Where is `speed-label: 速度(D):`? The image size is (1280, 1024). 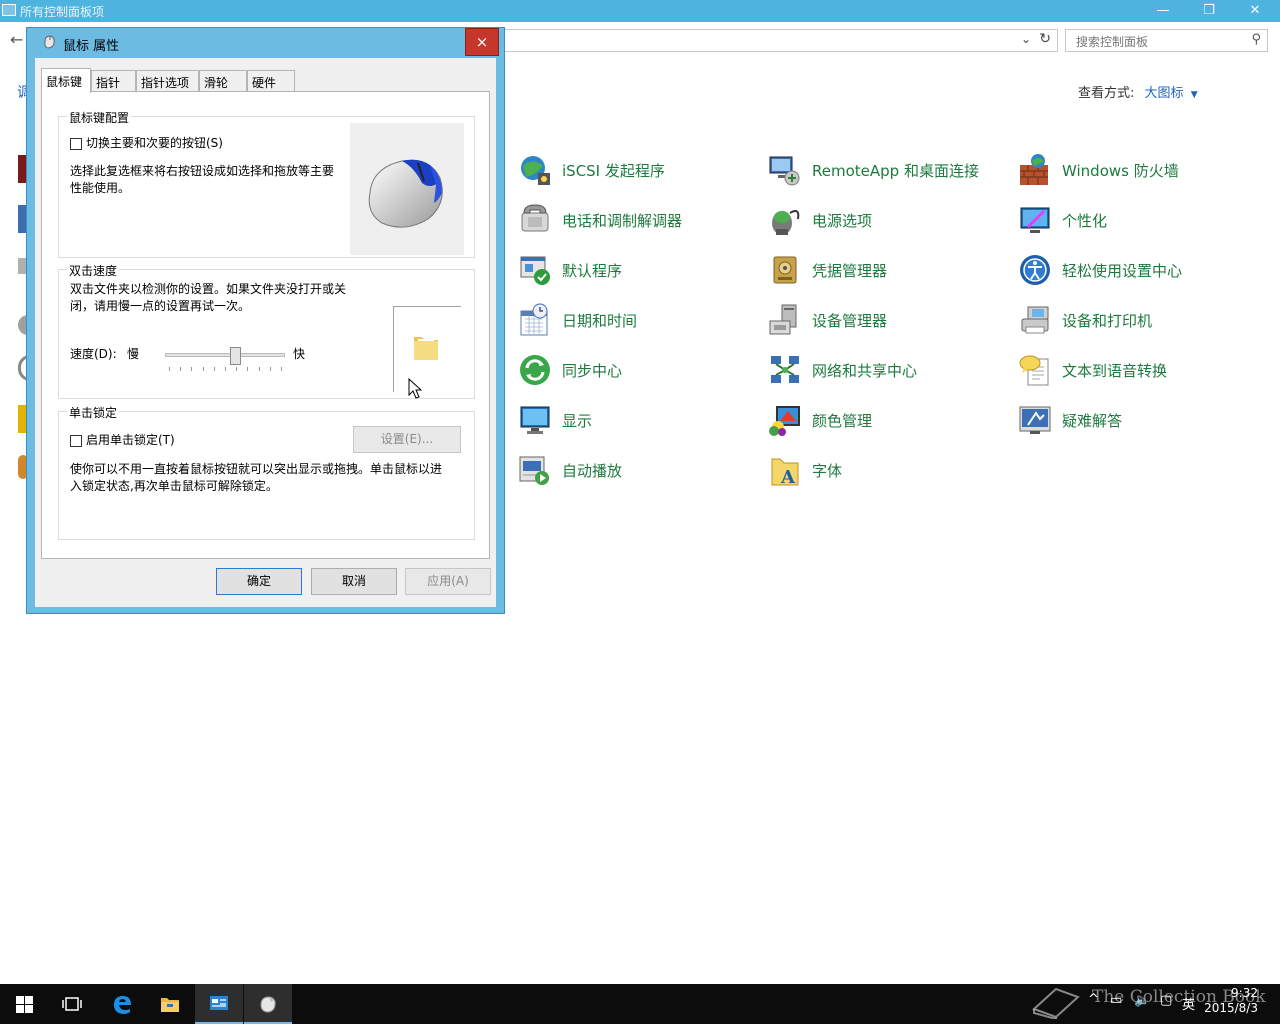 speed-label: 速度(D): is located at coordinates (93, 354).